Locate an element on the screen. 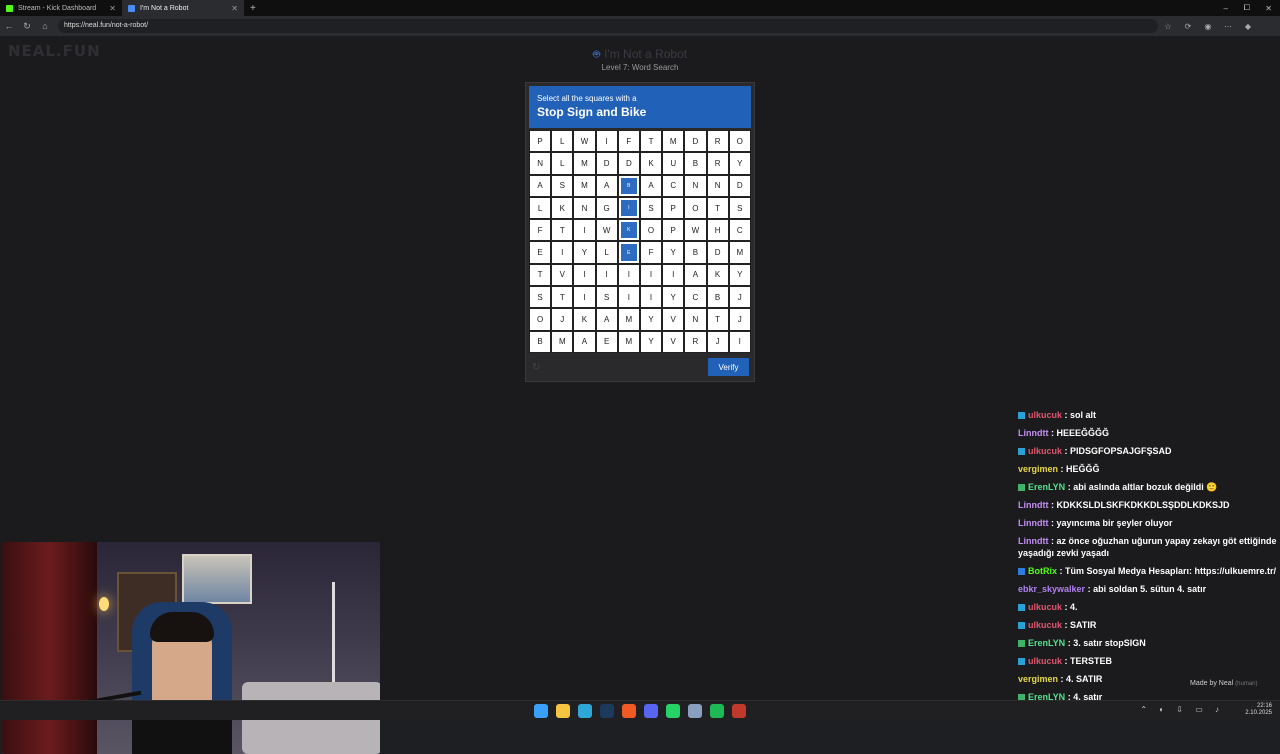 The image size is (1280, 754). clock: 22:16 2.10.2025 is located at coordinates (1258, 710).